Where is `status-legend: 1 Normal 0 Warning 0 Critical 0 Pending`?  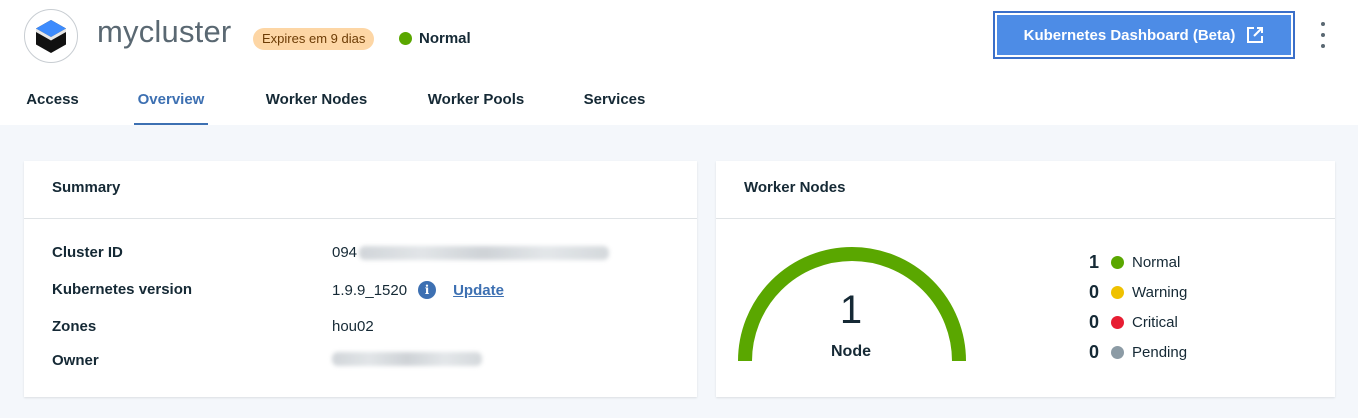 status-legend: 1 Normal 0 Warning 0 Critical 0 Pending is located at coordinates (1138, 307).